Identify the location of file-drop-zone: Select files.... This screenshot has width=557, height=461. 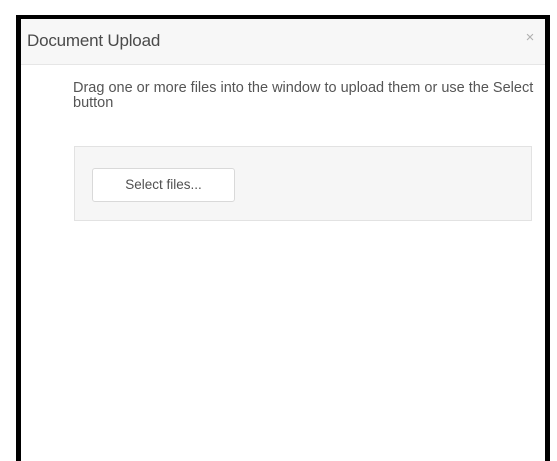
(303, 183).